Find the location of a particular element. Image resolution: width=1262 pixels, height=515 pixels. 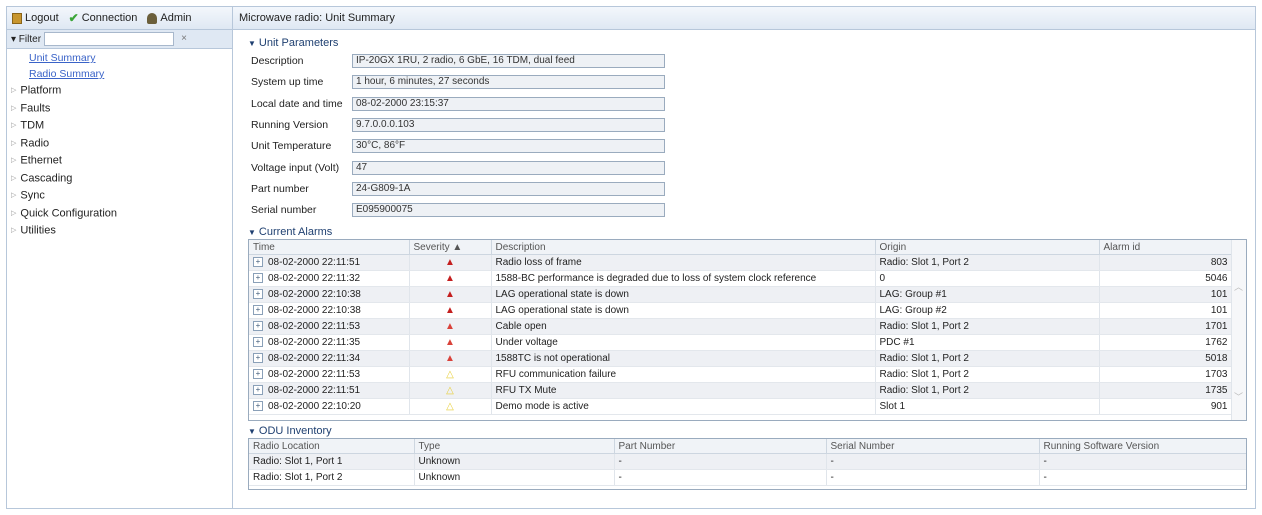

nav-item: ▷ Quick Configuration is located at coordinates (119, 214).